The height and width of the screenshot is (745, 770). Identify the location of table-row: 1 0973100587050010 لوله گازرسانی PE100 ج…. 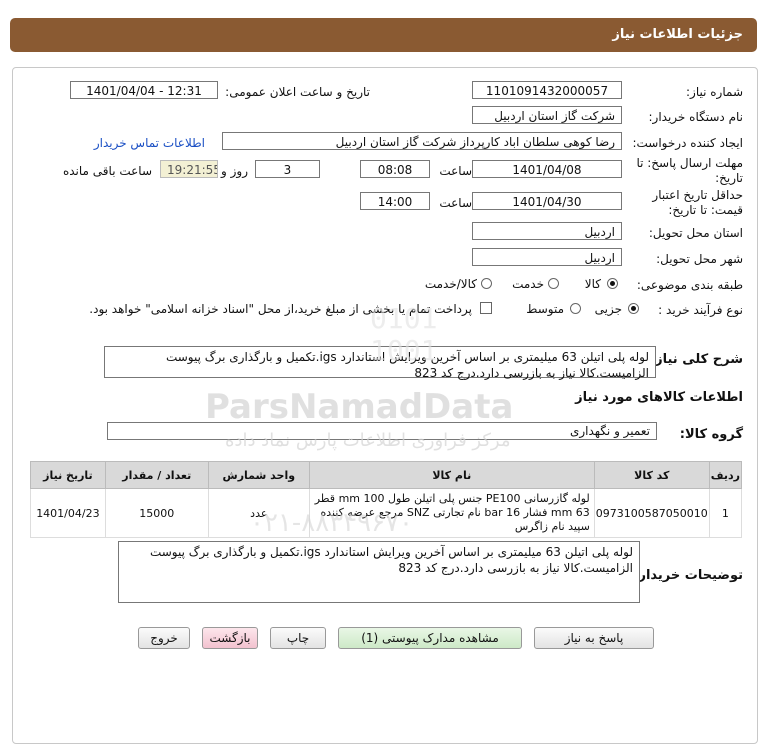
(386, 513).